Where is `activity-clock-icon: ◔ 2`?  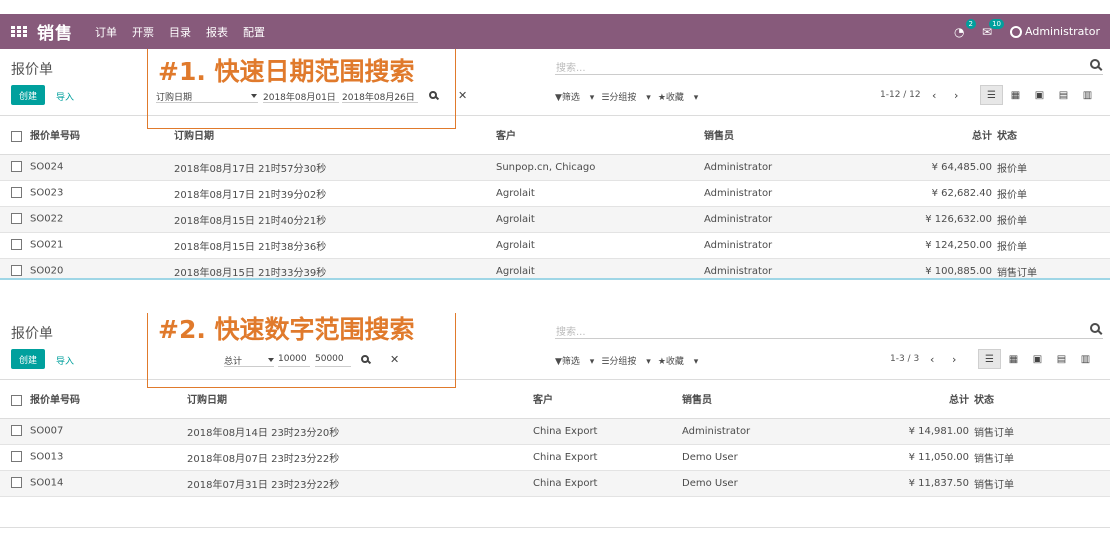 activity-clock-icon: ◔ 2 is located at coordinates (965, 28).